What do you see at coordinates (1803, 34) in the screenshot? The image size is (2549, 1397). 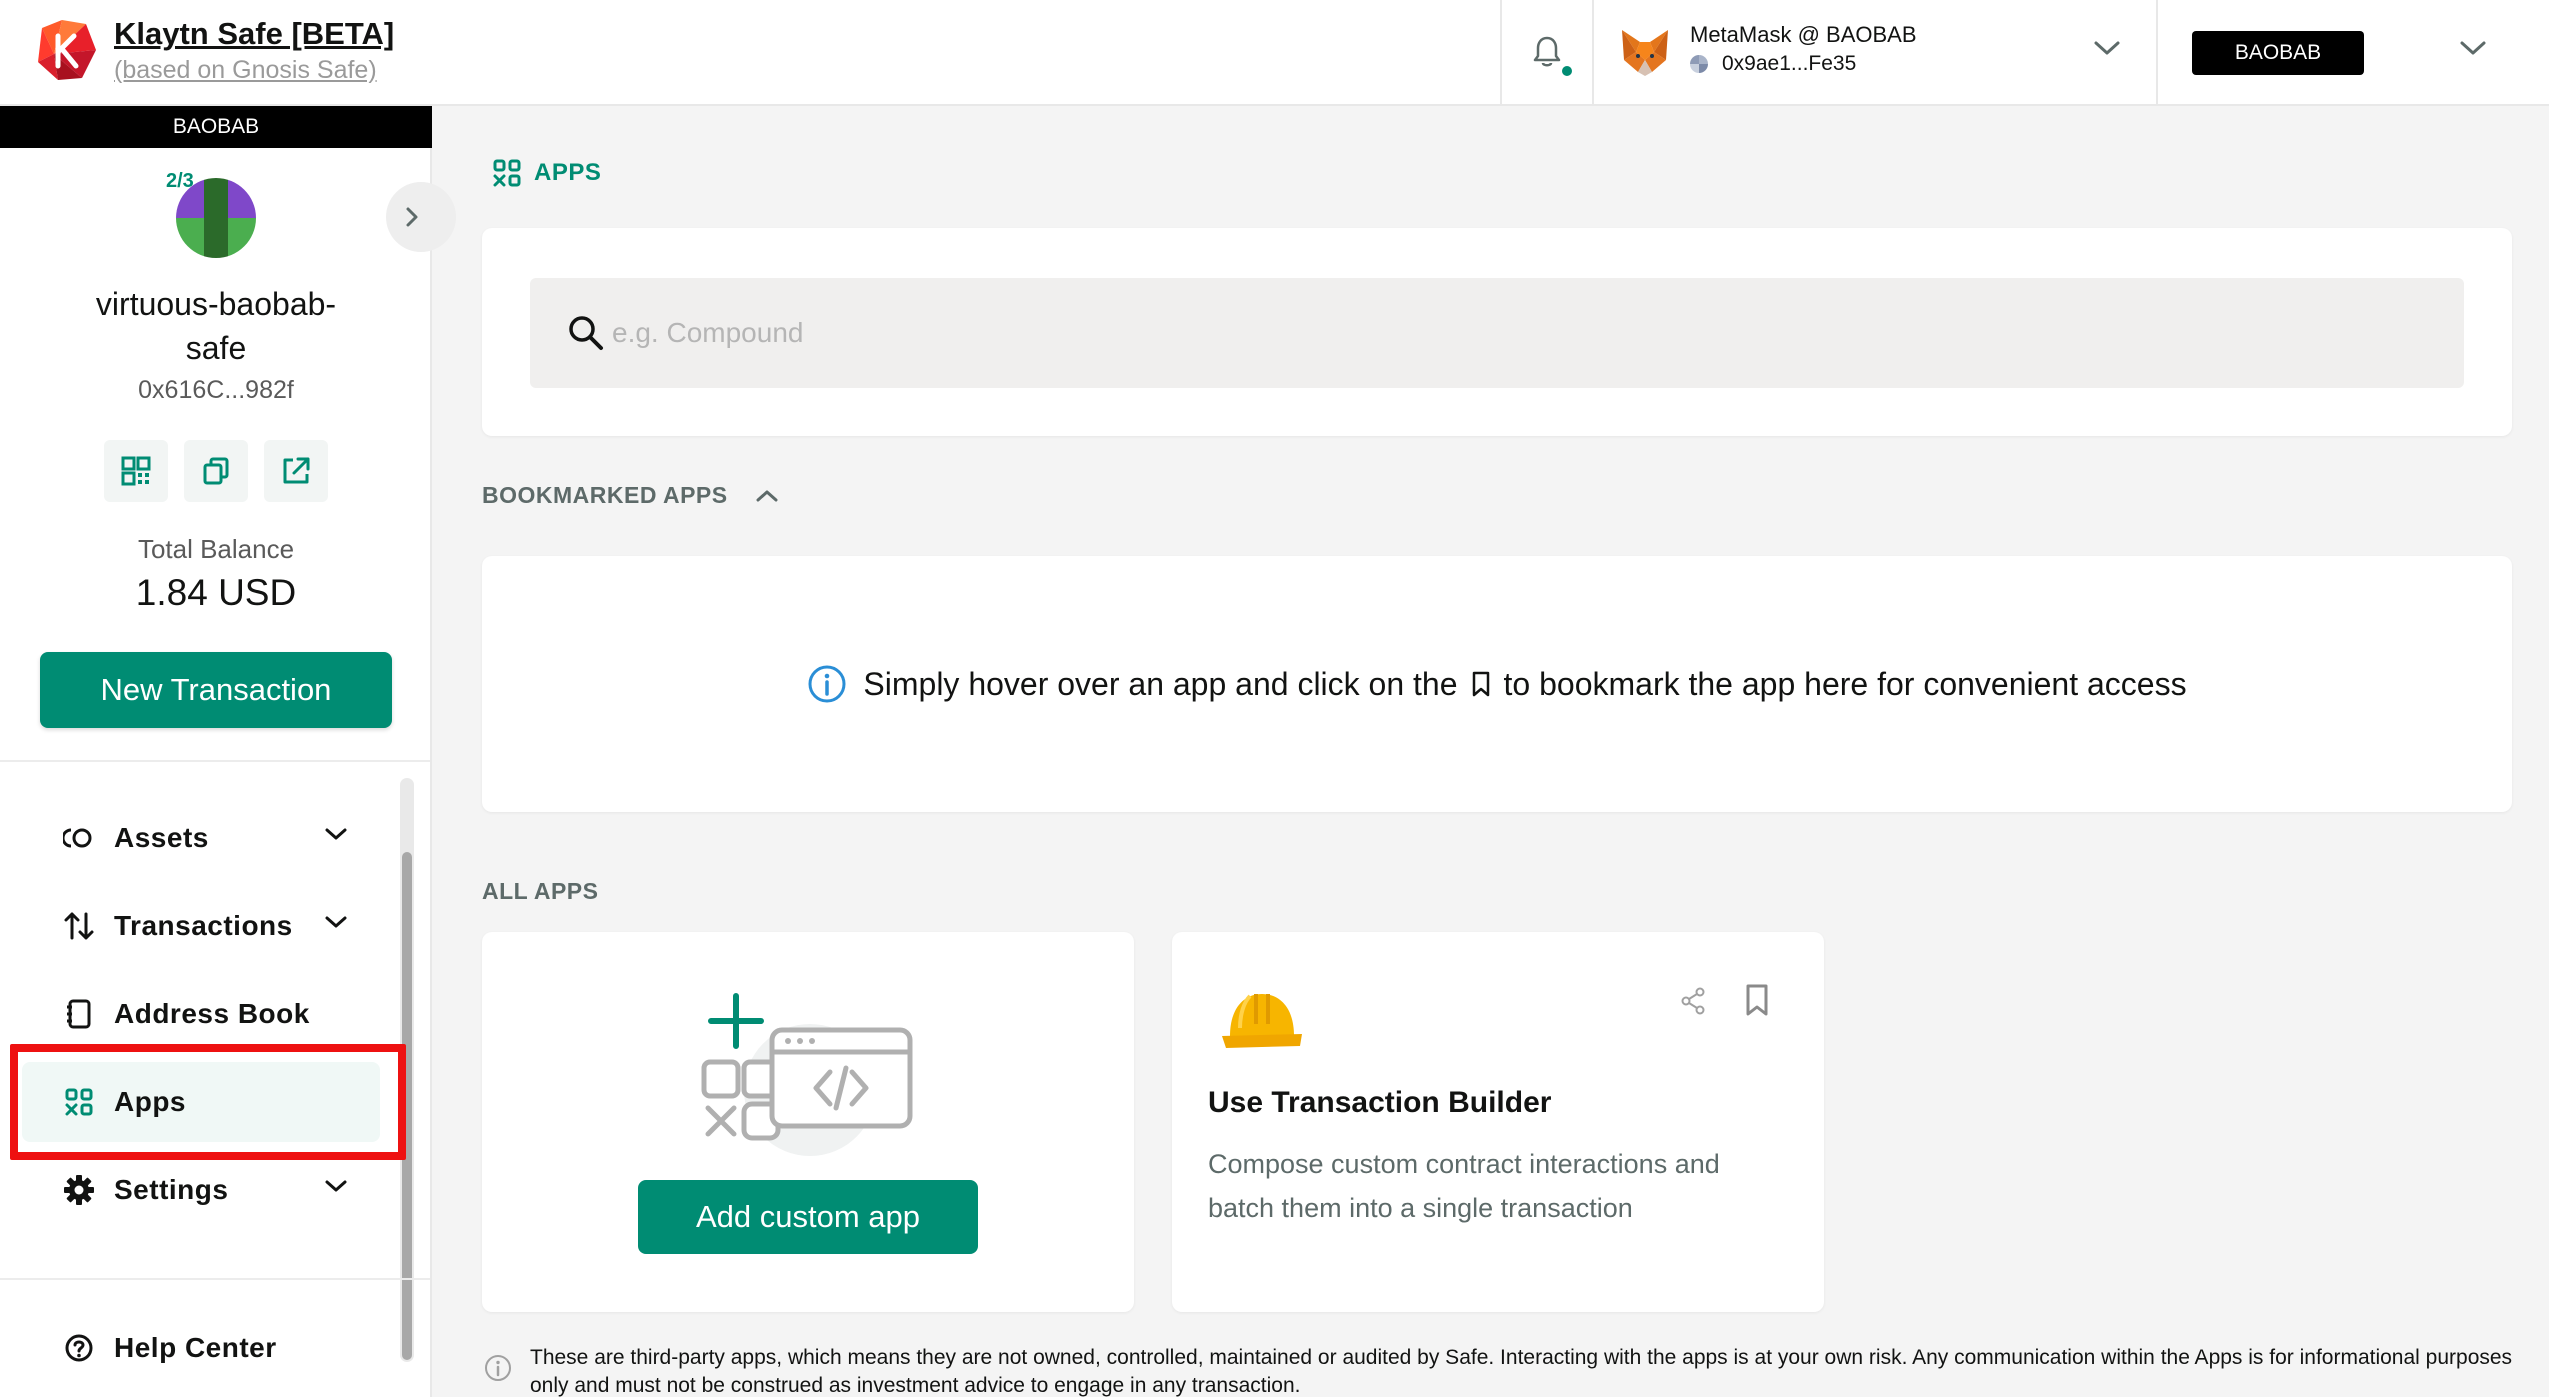 I see `wallet-name: MetaMask @ BAOBAB` at bounding box center [1803, 34].